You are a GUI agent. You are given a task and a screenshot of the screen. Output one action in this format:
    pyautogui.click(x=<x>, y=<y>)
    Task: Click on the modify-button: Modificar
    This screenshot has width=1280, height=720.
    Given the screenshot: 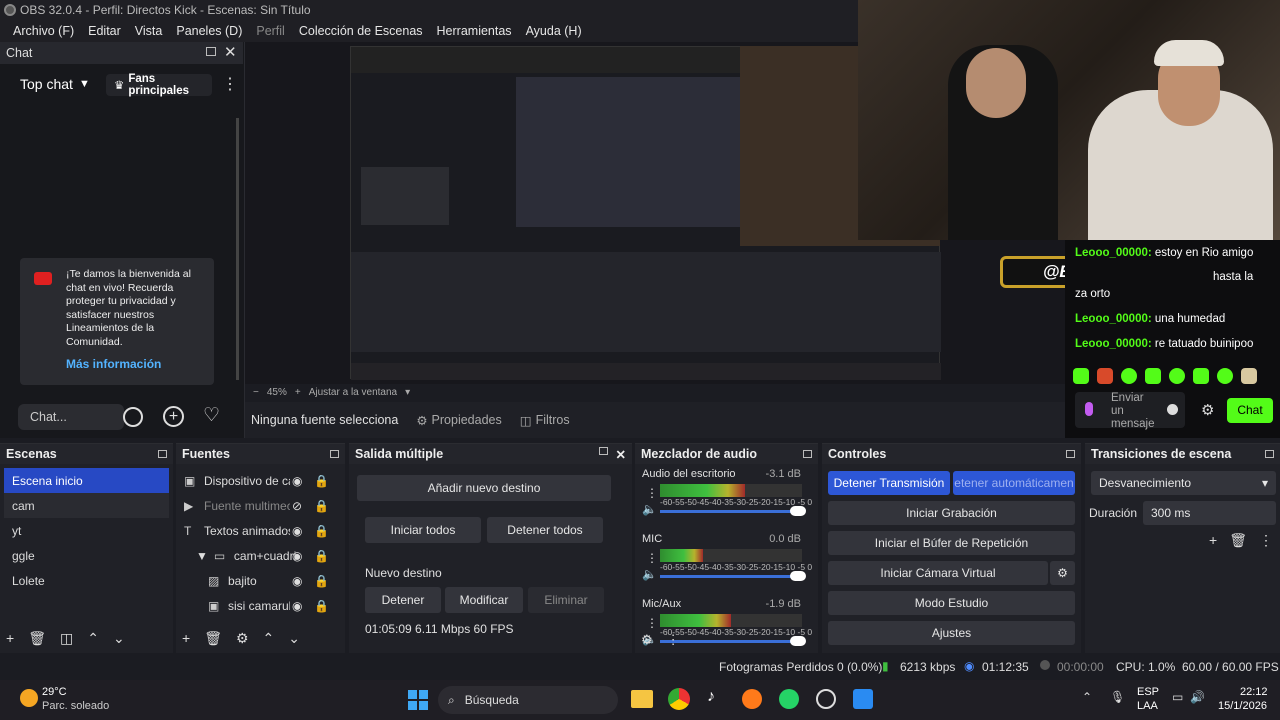 What is the action you would take?
    pyautogui.click(x=484, y=600)
    